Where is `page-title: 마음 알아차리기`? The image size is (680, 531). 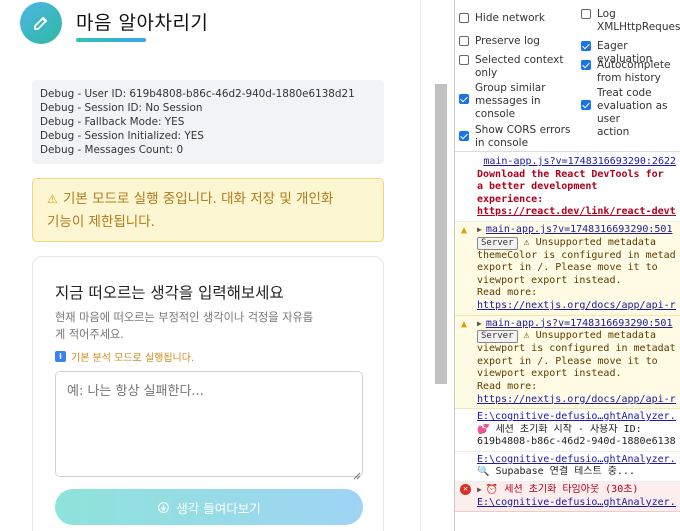 page-title: 마음 알아차리기 is located at coordinates (142, 23).